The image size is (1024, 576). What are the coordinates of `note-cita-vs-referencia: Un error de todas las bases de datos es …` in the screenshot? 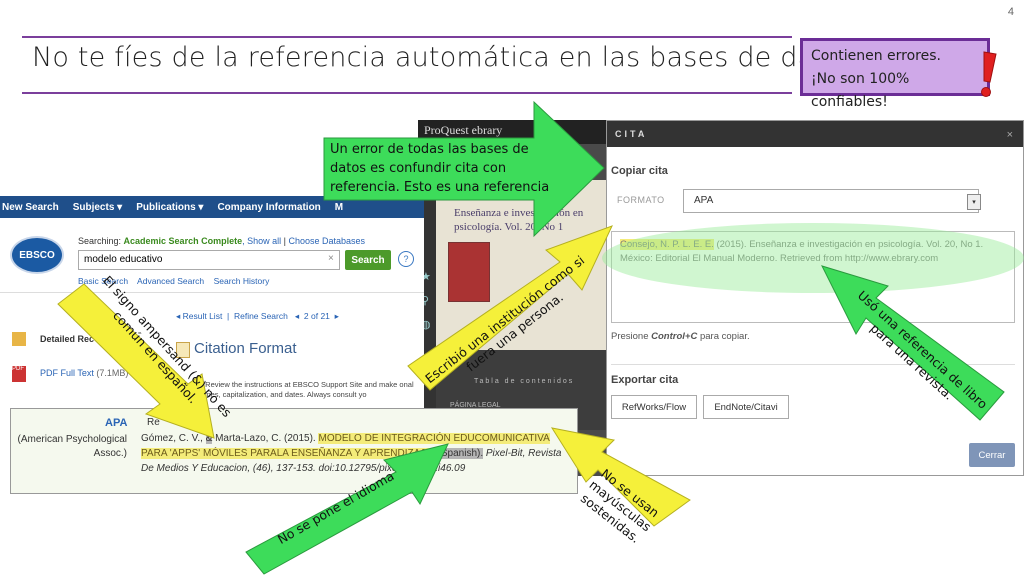 It's located at (440, 168).